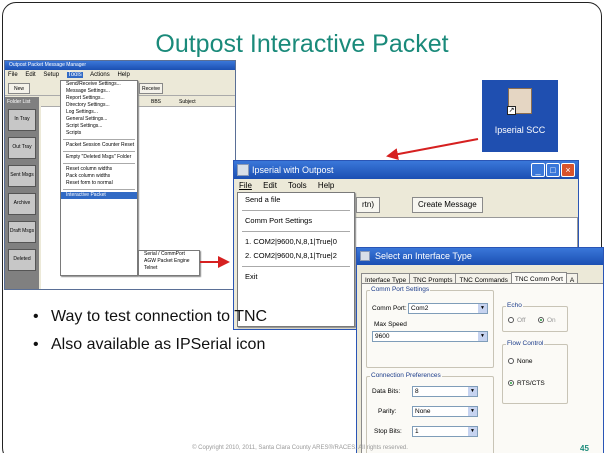 This screenshot has width=604, height=453. I want to click on annotation-arrows, so click(339, 203).